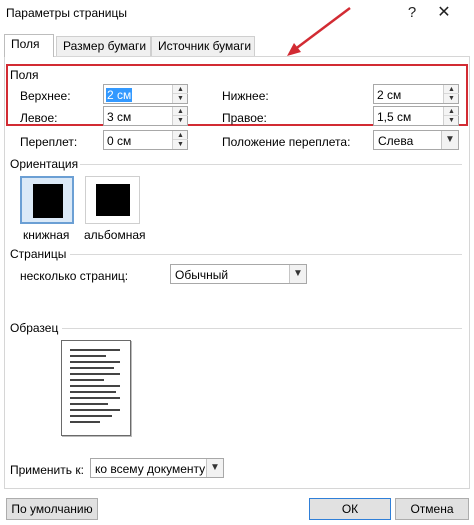 The image size is (474, 525). What do you see at coordinates (416, 140) in the screenshot?
I see `gutter-position-select: Слева ▼` at bounding box center [416, 140].